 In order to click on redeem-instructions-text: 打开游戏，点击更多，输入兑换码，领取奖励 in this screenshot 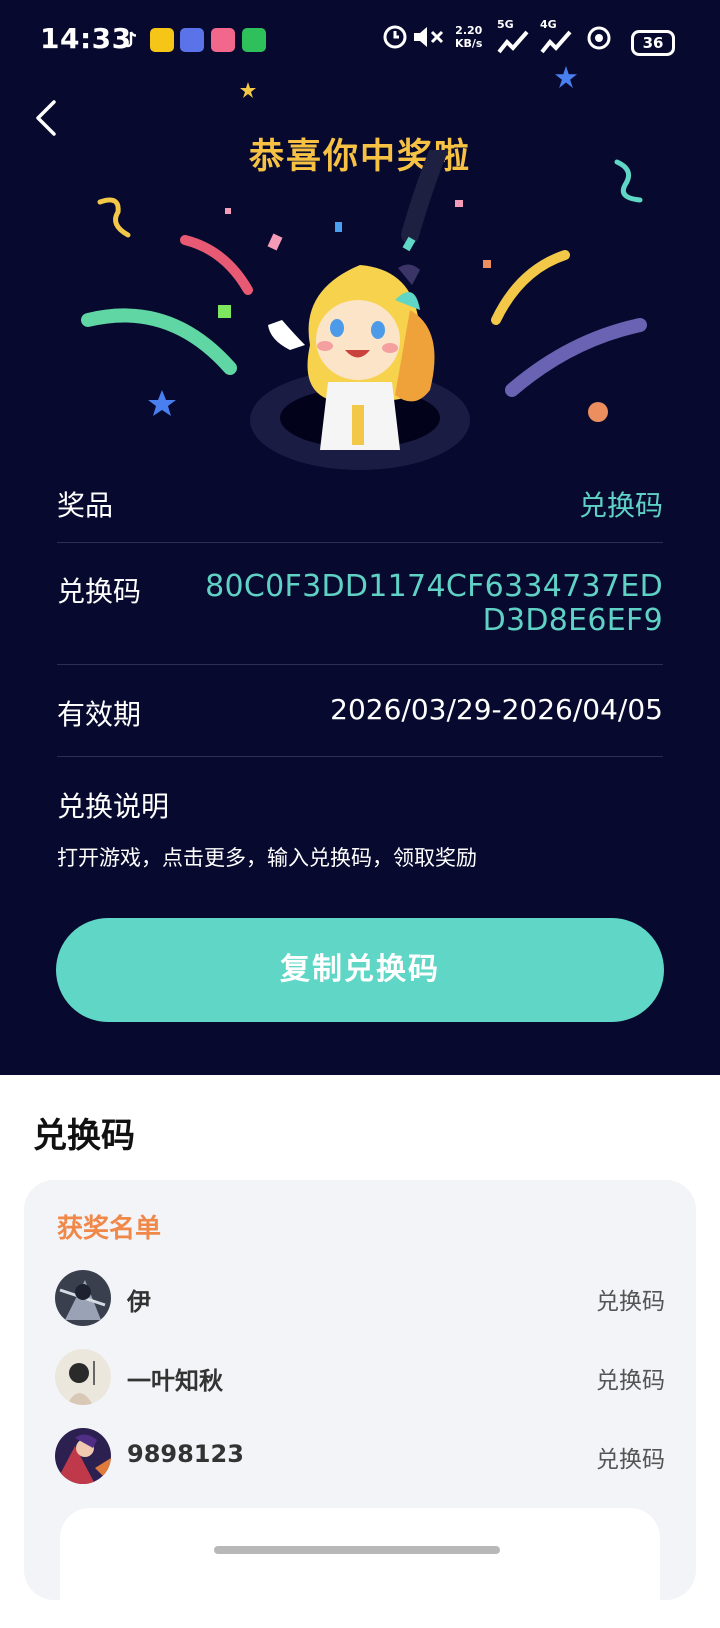, I will do `click(267, 858)`.